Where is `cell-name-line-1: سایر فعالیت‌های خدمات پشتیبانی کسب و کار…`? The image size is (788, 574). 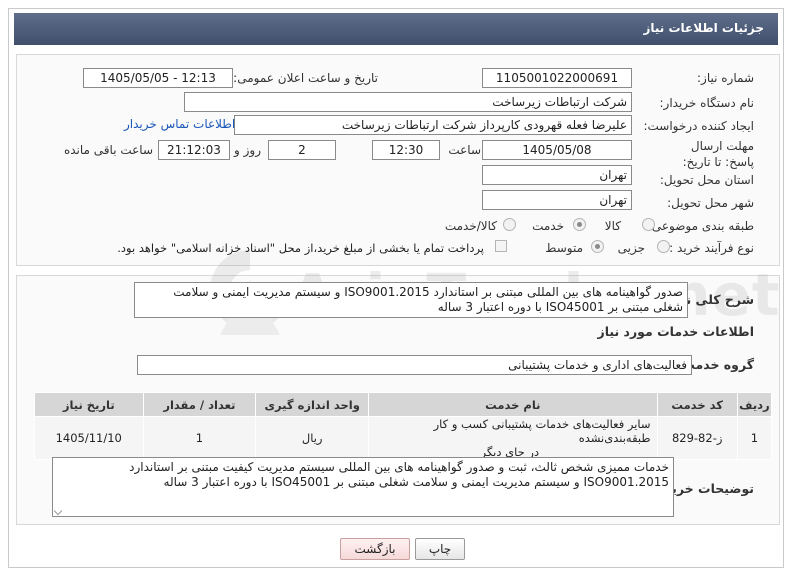 cell-name-line-1: سایر فعالیت‌های خدمات پشتیبانی کسب و کار… is located at coordinates (542, 431).